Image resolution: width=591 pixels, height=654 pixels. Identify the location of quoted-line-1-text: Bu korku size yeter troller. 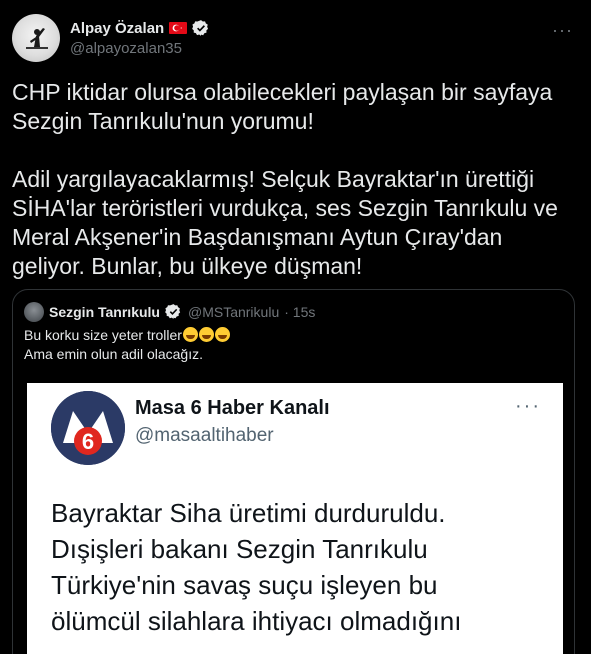
(103, 335).